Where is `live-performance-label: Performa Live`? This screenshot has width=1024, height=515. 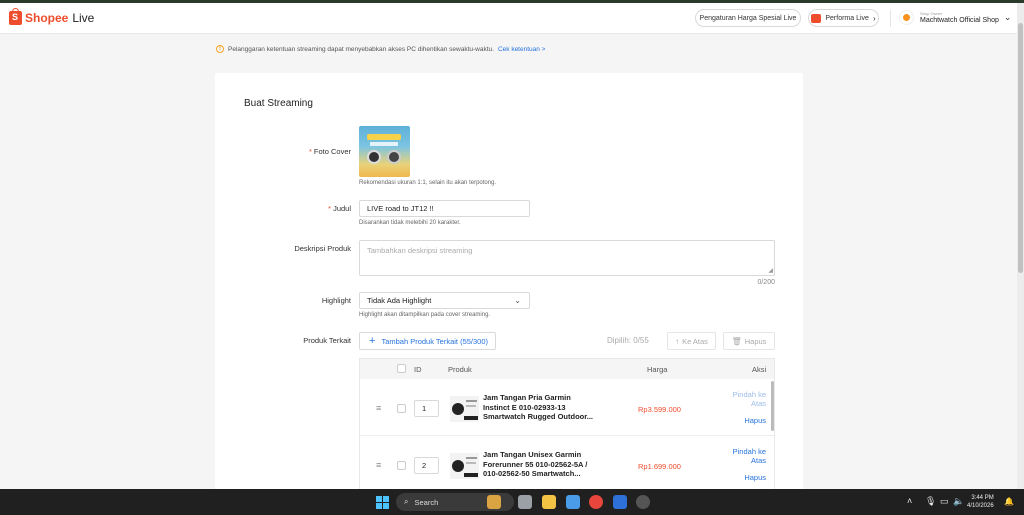 live-performance-label: Performa Live is located at coordinates (847, 18).